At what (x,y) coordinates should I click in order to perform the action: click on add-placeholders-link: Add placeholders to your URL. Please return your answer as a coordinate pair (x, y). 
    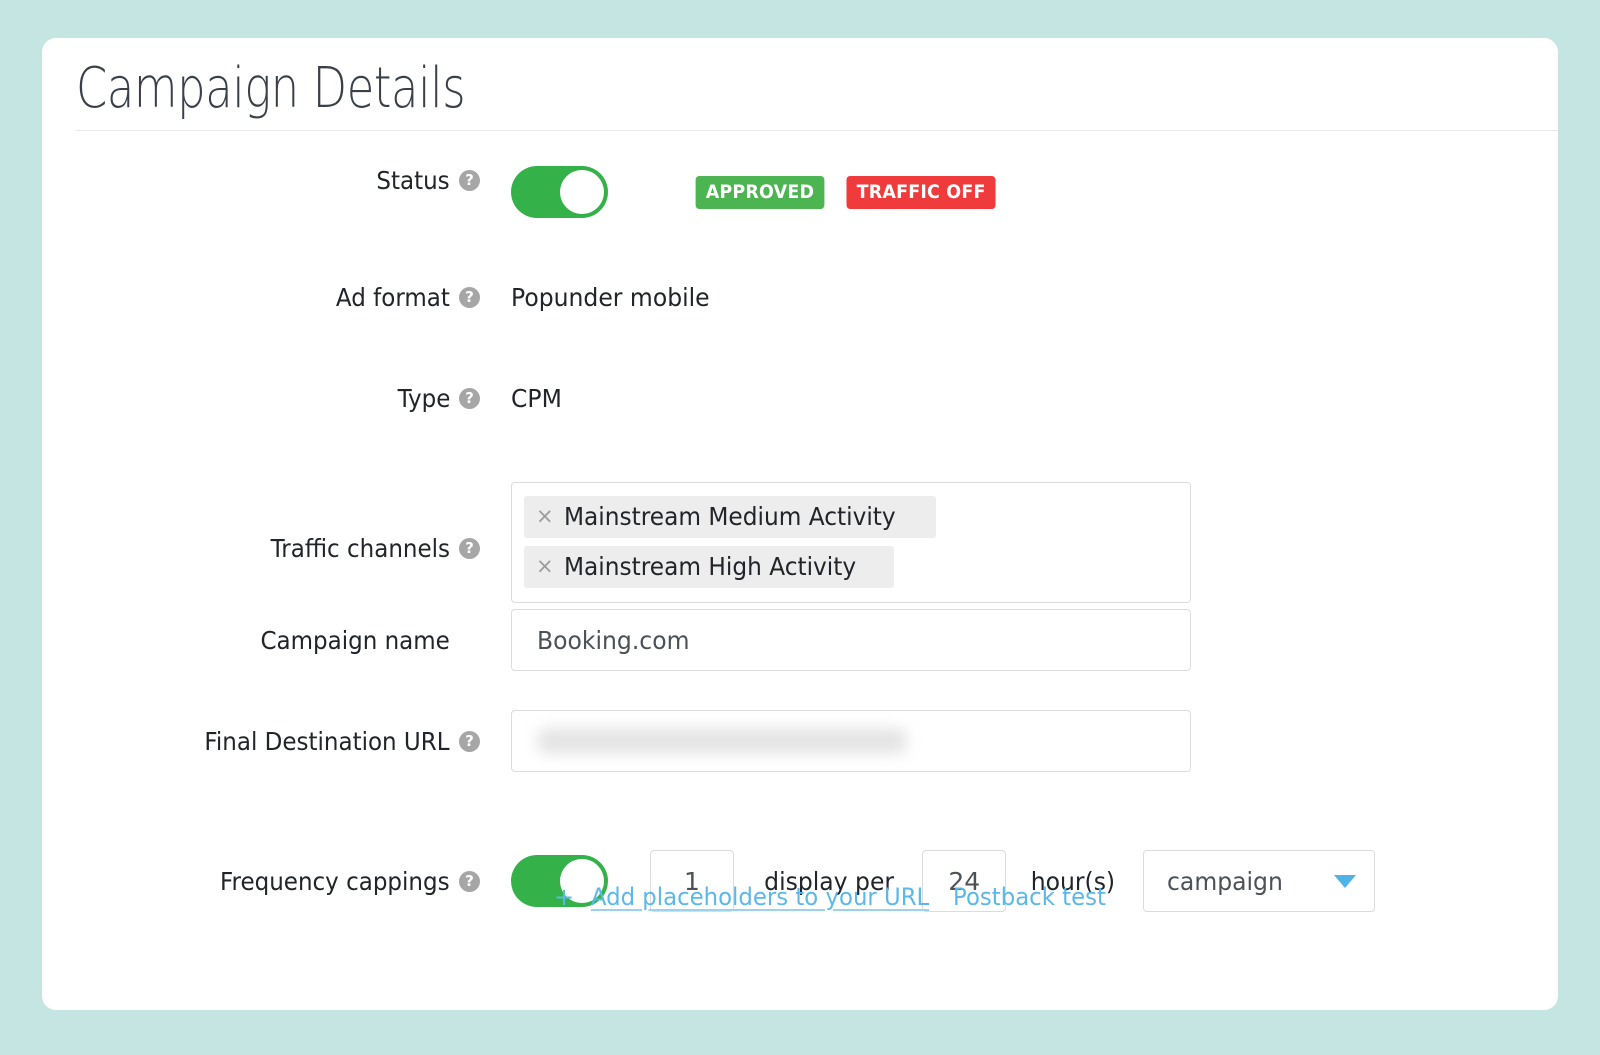
    Looking at the image, I should click on (760, 897).